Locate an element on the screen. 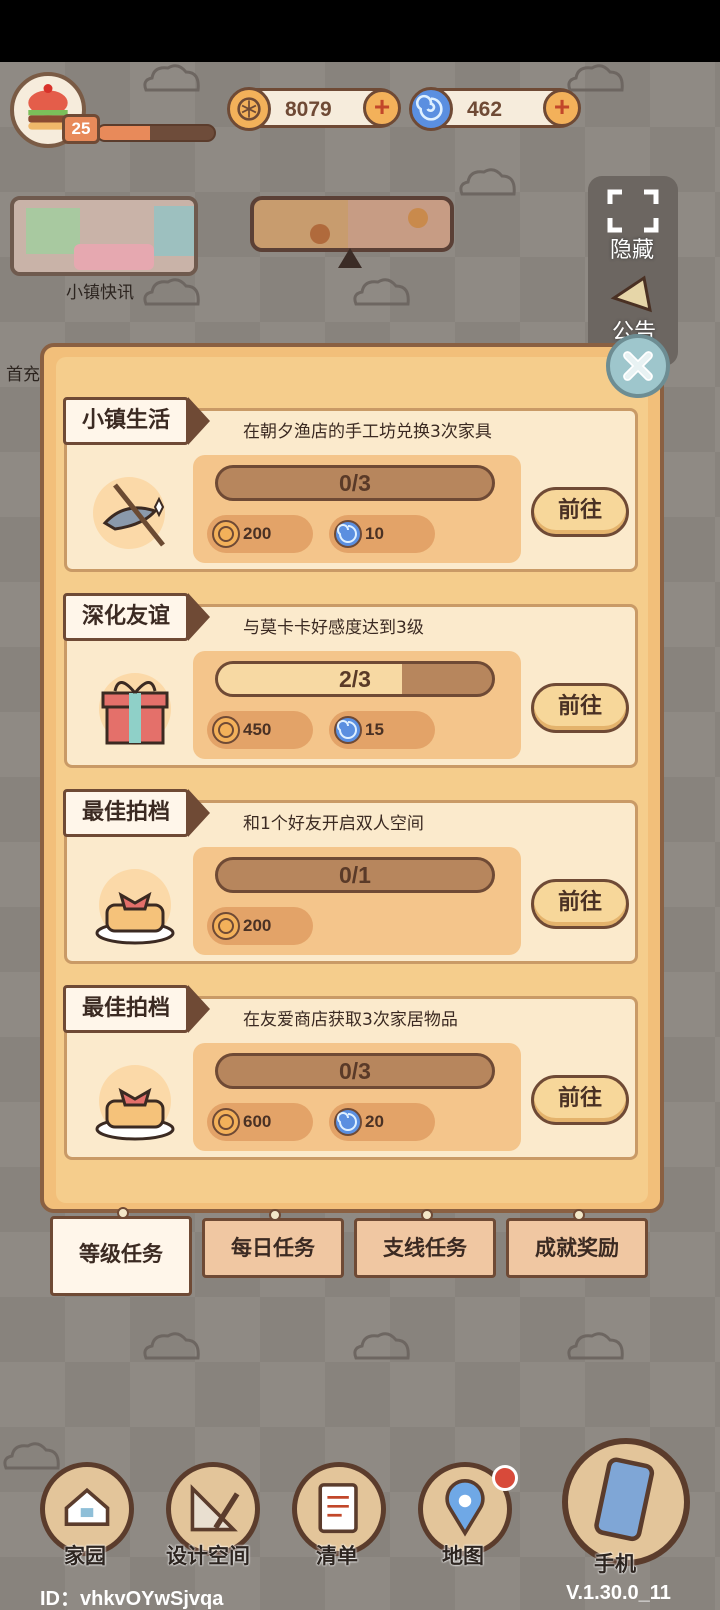  quest-card: 最佳拍档 在友爱商店获取3次家居物品 0/3 600 20 前往 is located at coordinates (350, 1072).